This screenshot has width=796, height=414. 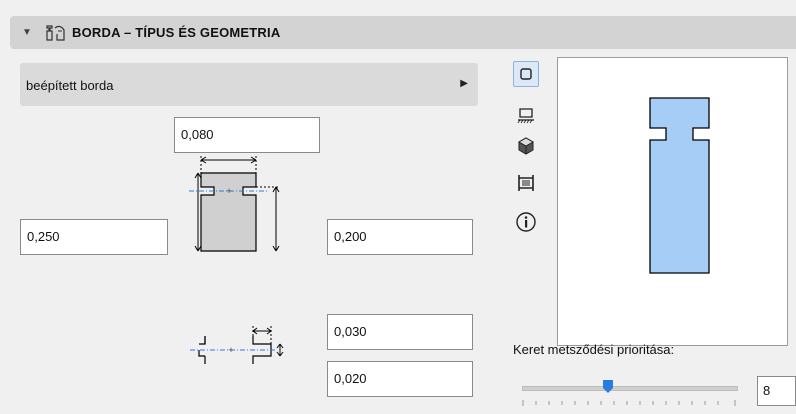 I want to click on panel-header: ▼ BORDA – TÍPUS ÉS GEOMETRIA, so click(x=403, y=32).